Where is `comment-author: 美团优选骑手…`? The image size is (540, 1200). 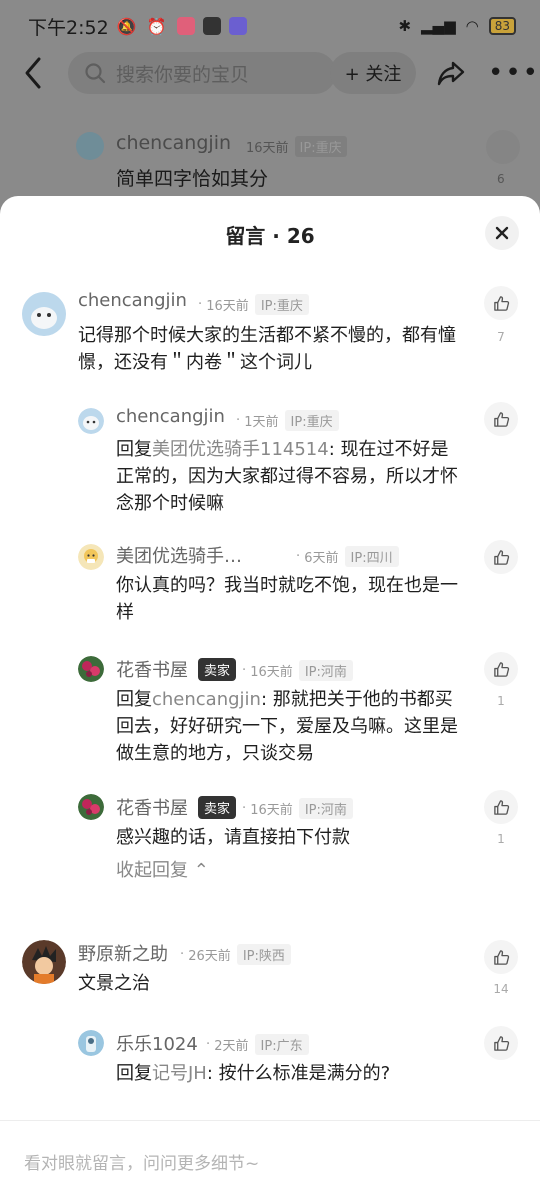
comment-author: 美团优选骑手… is located at coordinates (179, 555).